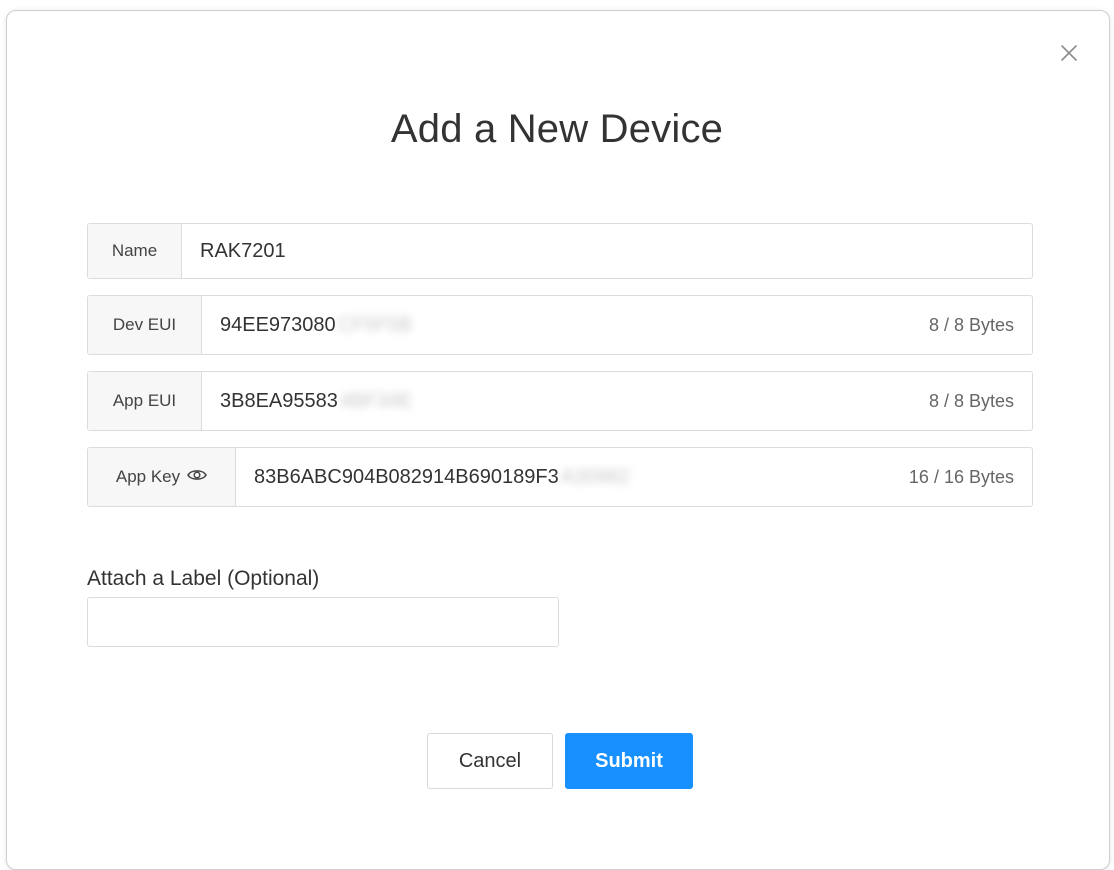 The image size is (1114, 870). What do you see at coordinates (595, 476) in the screenshot?
I see `app-key-masked: A30982` at bounding box center [595, 476].